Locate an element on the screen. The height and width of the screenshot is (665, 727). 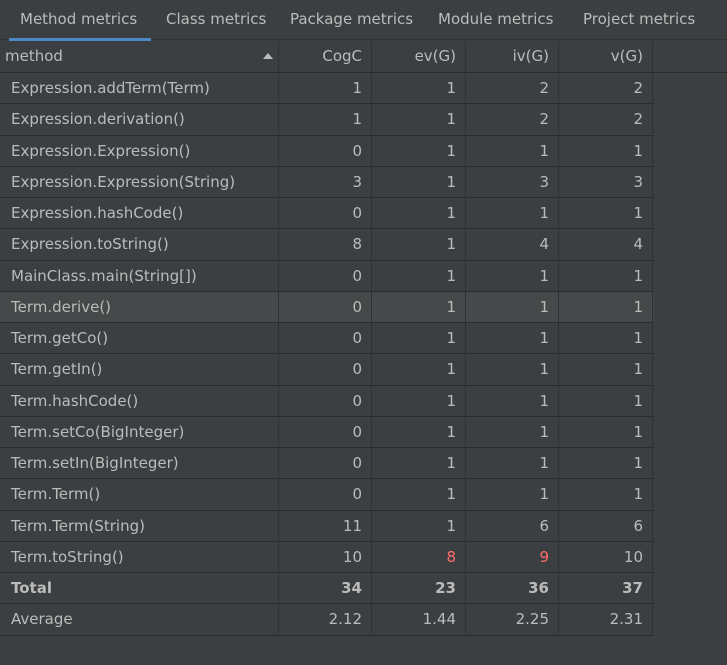
table-row: Term.setIn(BigInteger) 0 1 1 1 is located at coordinates (327, 464).